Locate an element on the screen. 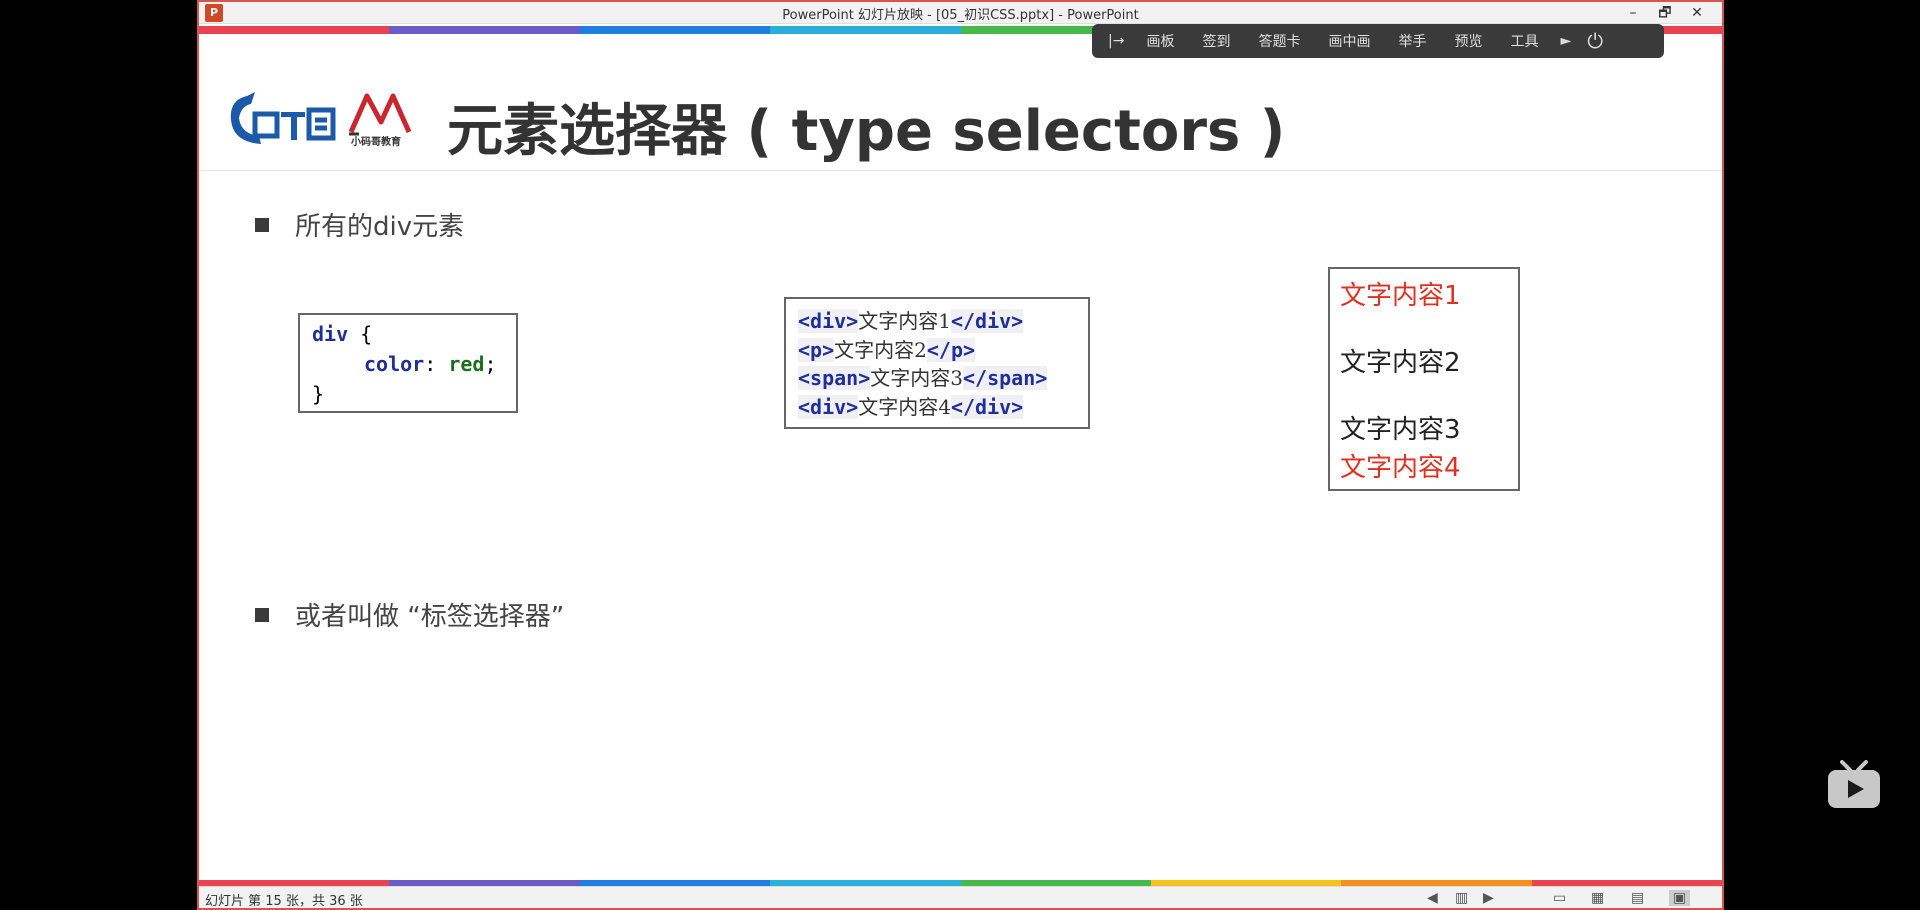  result-line: 文字内容1 is located at coordinates (1400, 296).